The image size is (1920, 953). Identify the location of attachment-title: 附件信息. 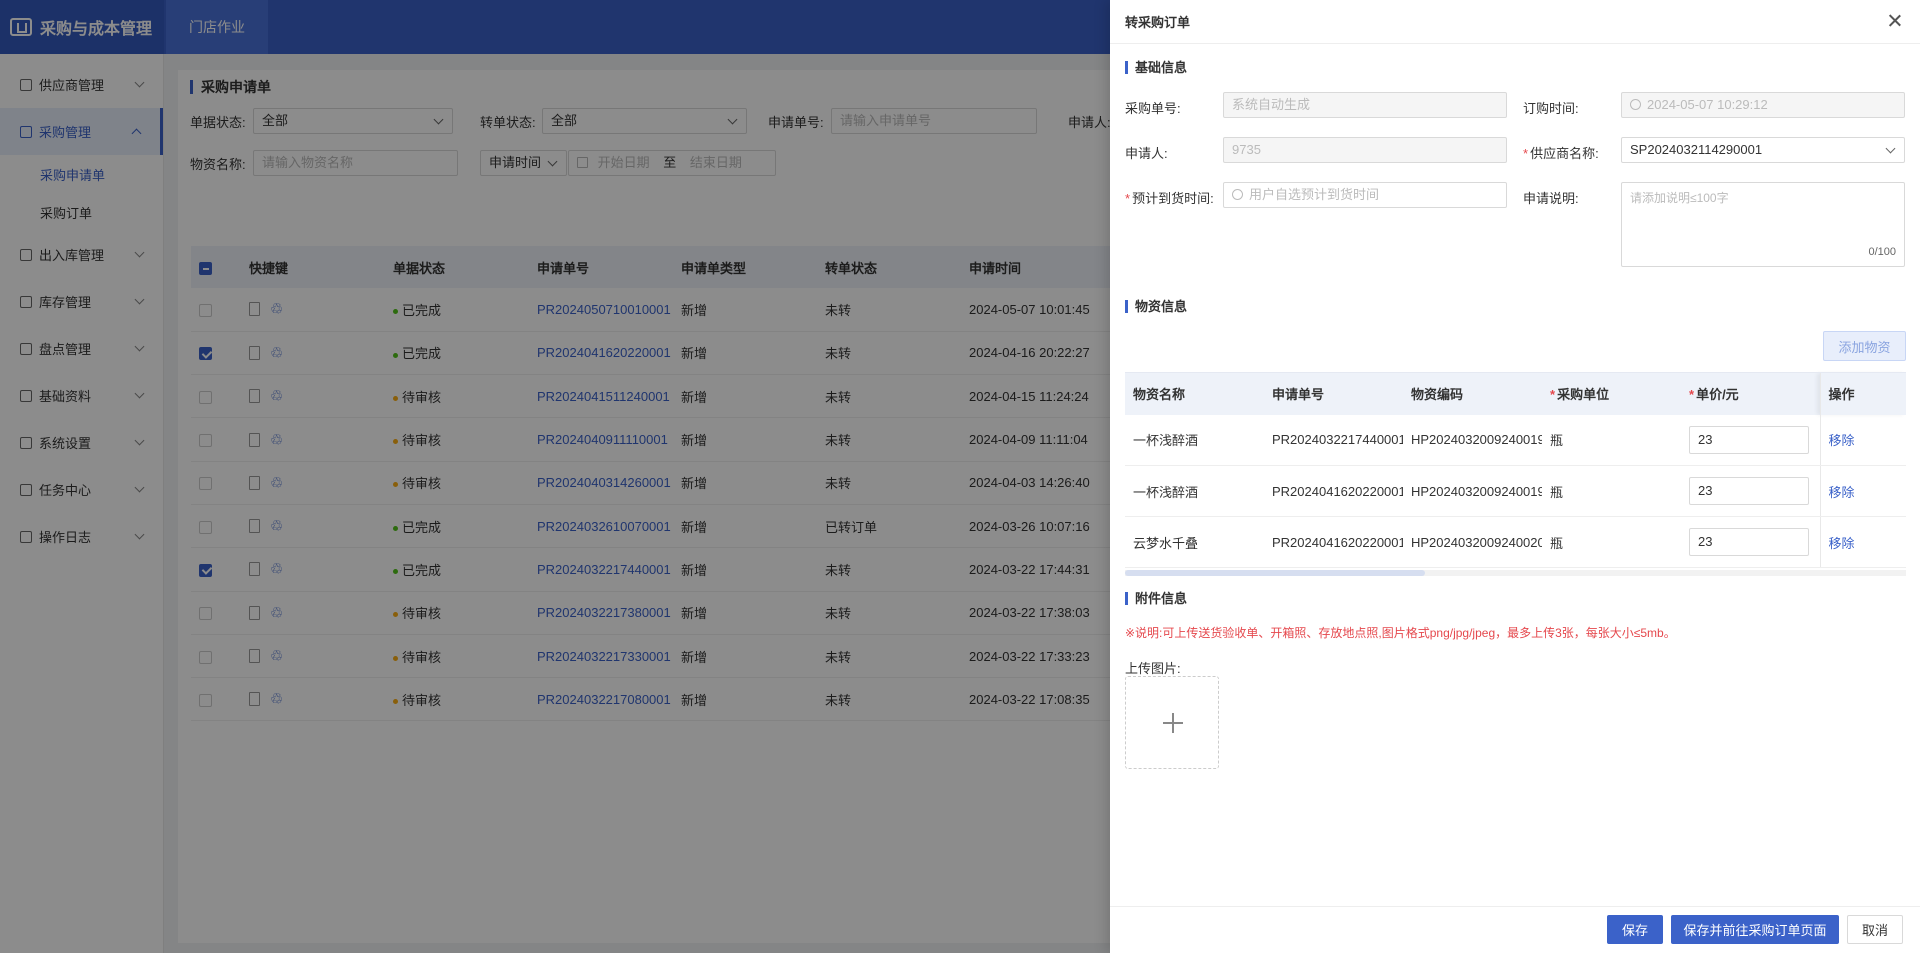
(1156, 598).